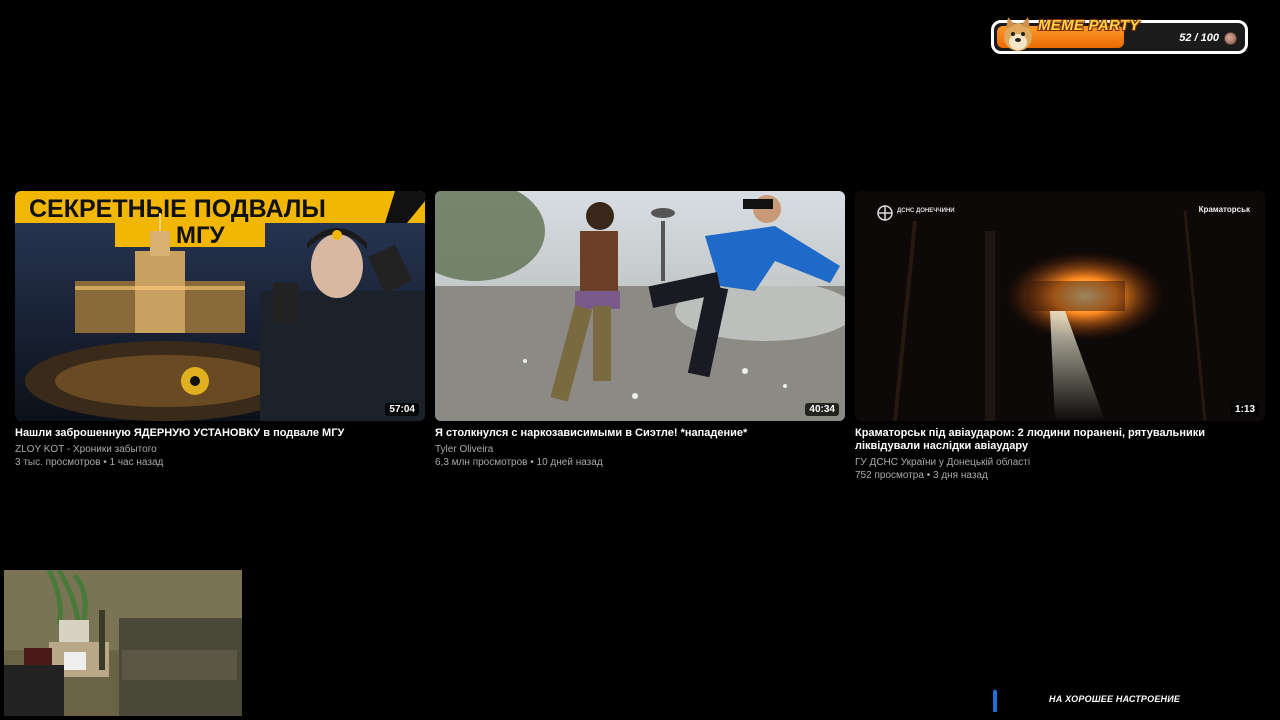 This screenshot has height=720, width=1280. Describe the element at coordinates (402, 409) in the screenshot. I see `video-duration: 57:04` at that location.